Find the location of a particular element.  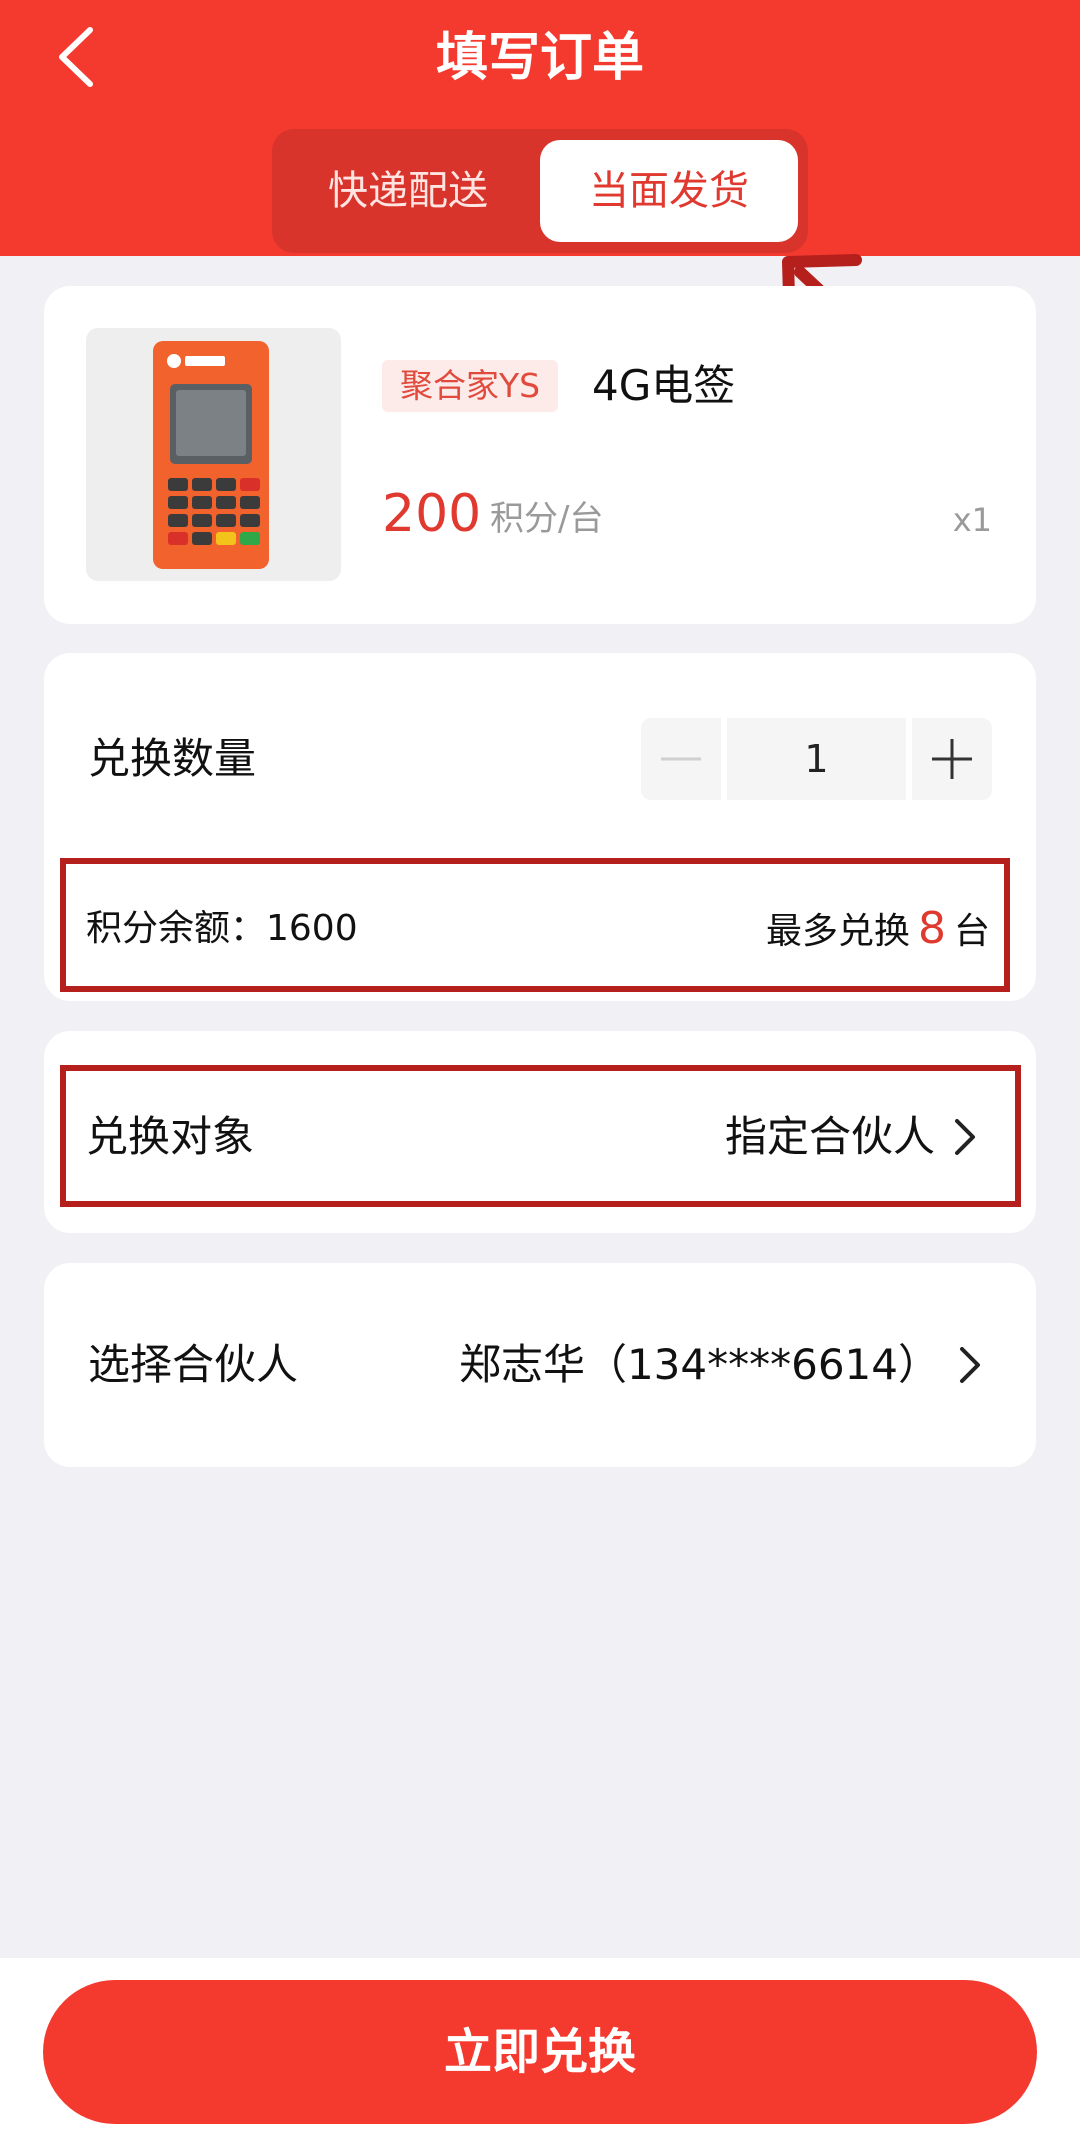

increment-button is located at coordinates (952, 759).